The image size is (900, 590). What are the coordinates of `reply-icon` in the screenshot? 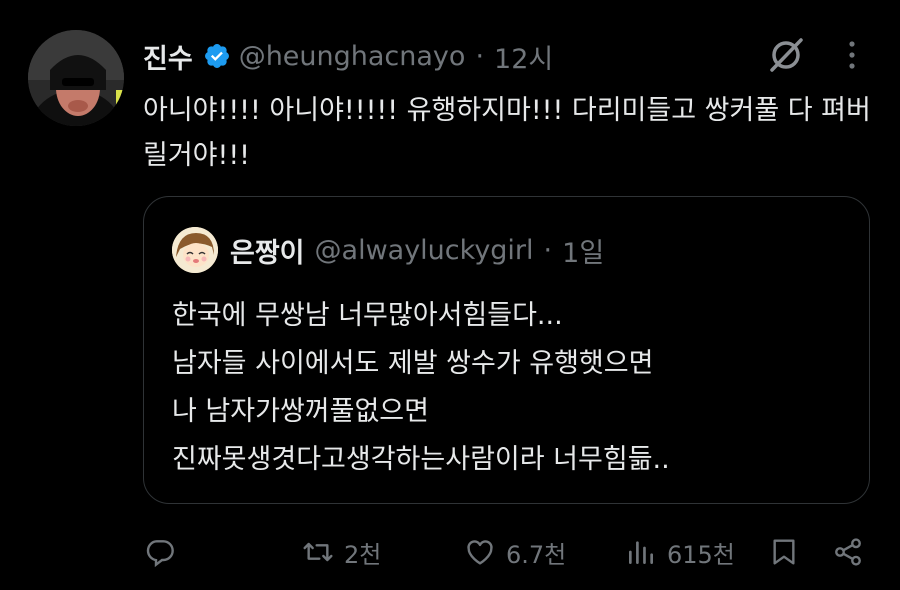 It's located at (160, 554).